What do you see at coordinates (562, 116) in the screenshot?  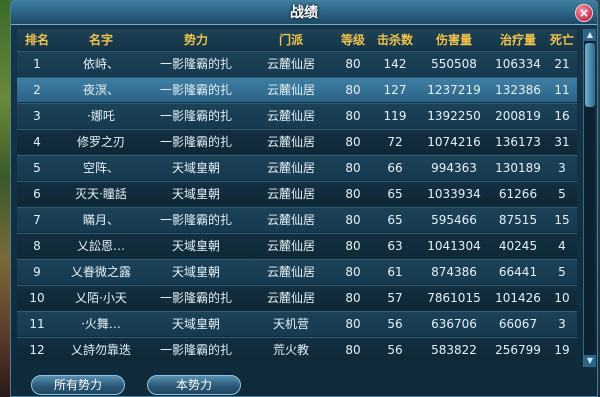 I see `cell-deaths: 16` at bounding box center [562, 116].